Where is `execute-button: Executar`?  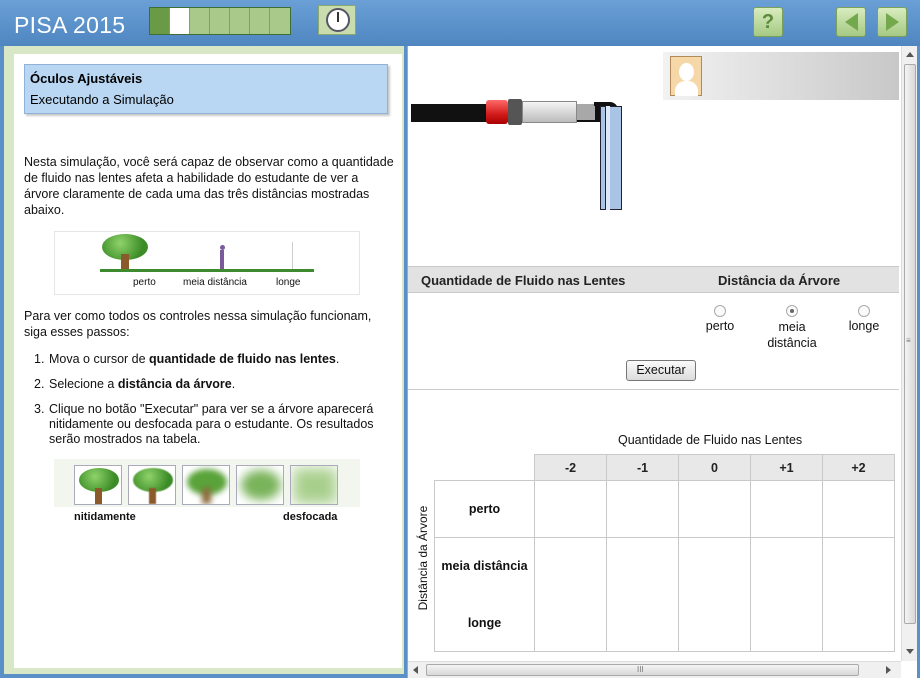 execute-button: Executar is located at coordinates (661, 370).